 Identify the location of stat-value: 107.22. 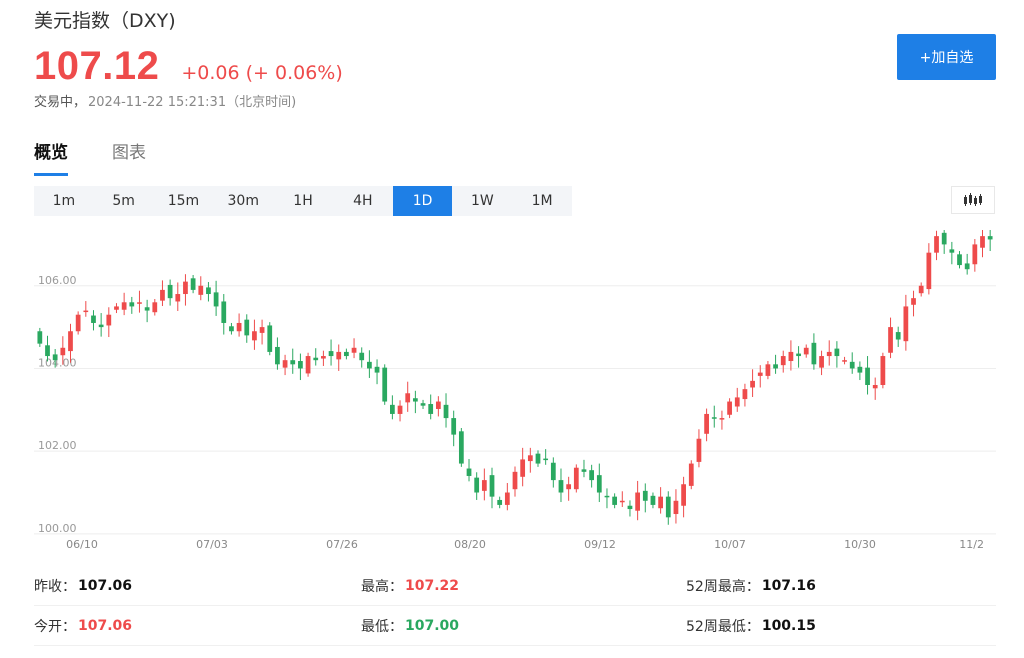
(432, 585).